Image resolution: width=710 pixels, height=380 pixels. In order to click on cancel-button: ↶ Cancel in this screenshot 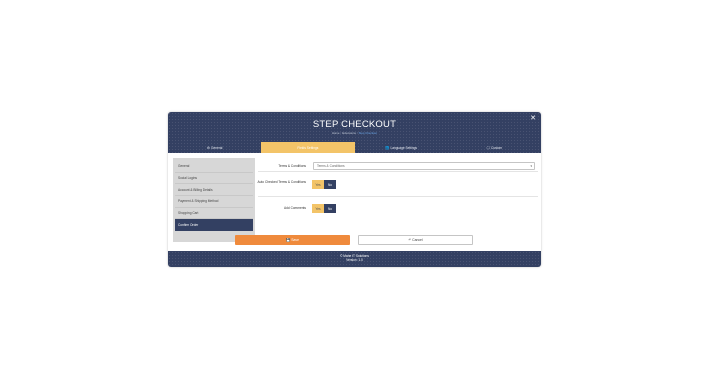, I will do `click(415, 240)`.